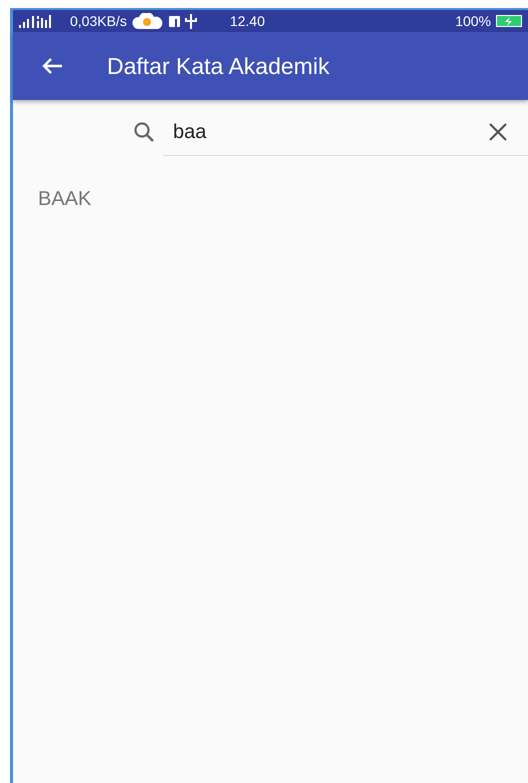  What do you see at coordinates (473, 21) in the screenshot?
I see `battery-percent: 100%` at bounding box center [473, 21].